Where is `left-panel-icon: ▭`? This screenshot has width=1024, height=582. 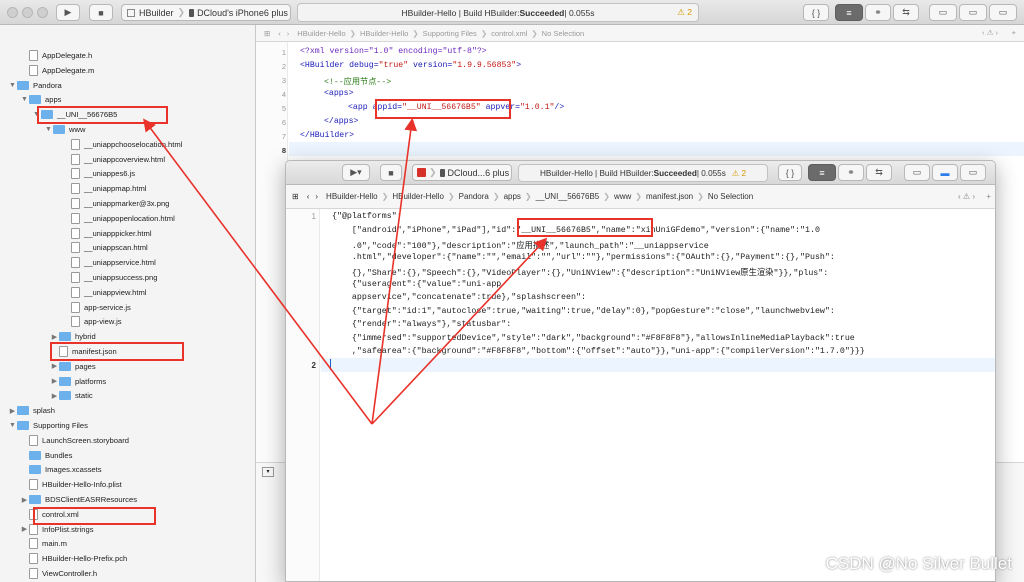
left-panel-icon: ▭ is located at coordinates (943, 12).